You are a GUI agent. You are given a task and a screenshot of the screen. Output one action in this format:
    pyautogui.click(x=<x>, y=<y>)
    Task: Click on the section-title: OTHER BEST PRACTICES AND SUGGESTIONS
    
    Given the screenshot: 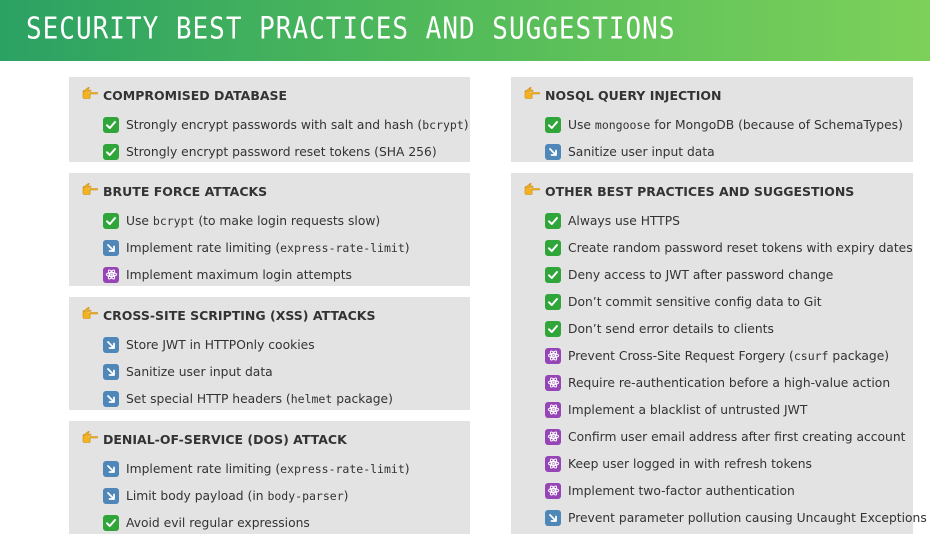 What is the action you would take?
    pyautogui.click(x=700, y=191)
    